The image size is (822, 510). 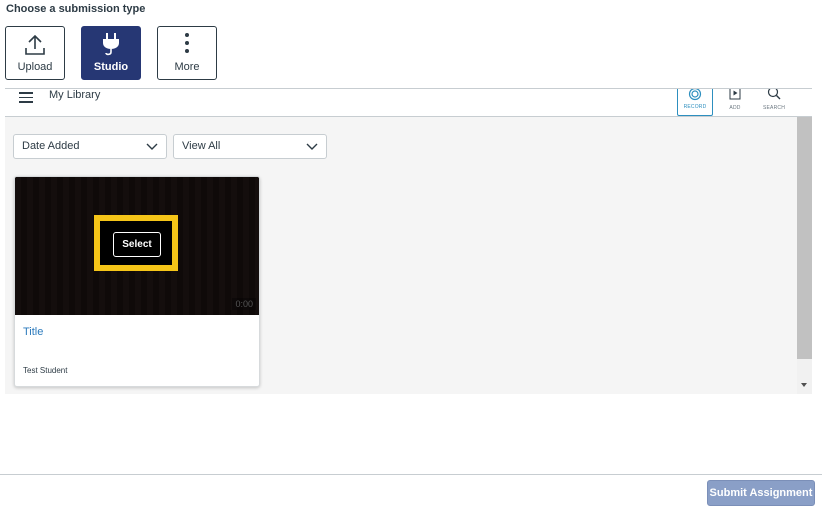 What do you see at coordinates (26, 98) in the screenshot?
I see `menu-icon` at bounding box center [26, 98].